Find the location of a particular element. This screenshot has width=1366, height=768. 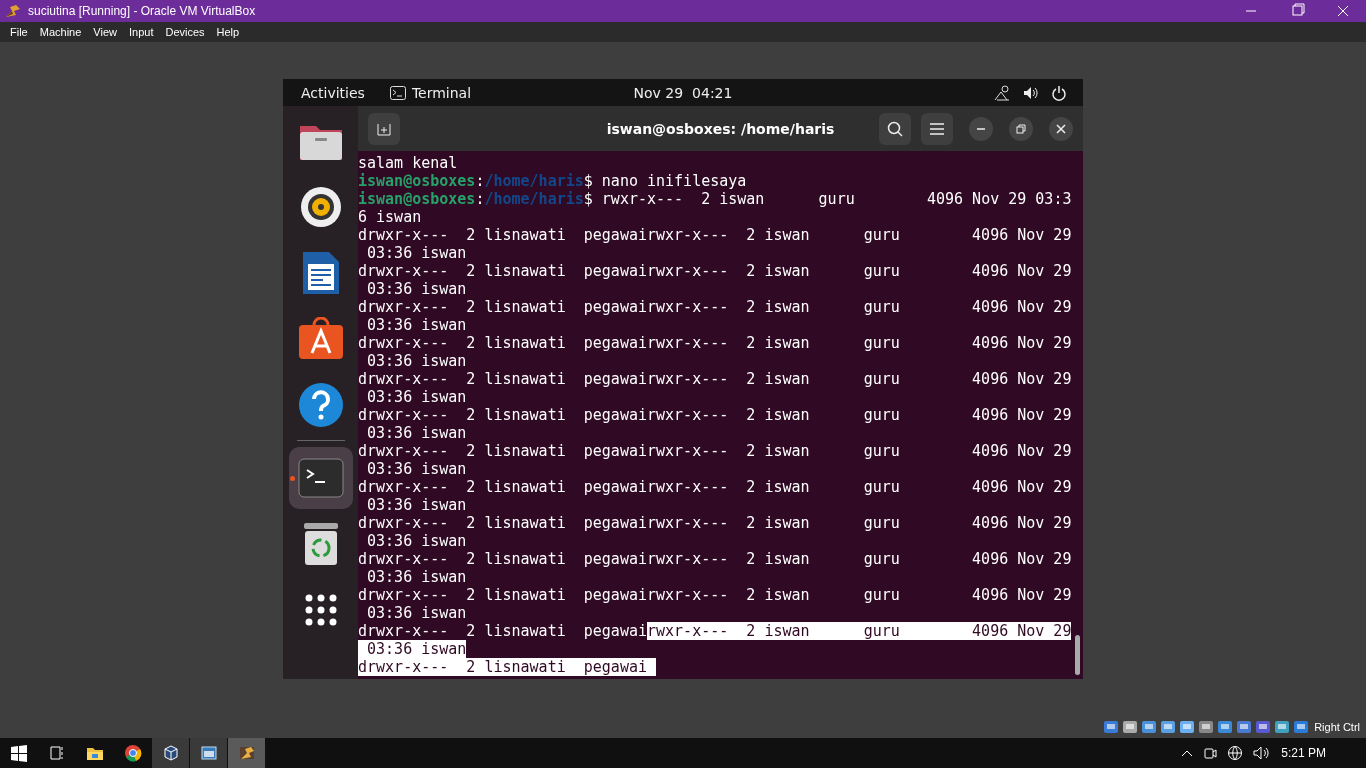

document-icon is located at coordinates (320, 273).